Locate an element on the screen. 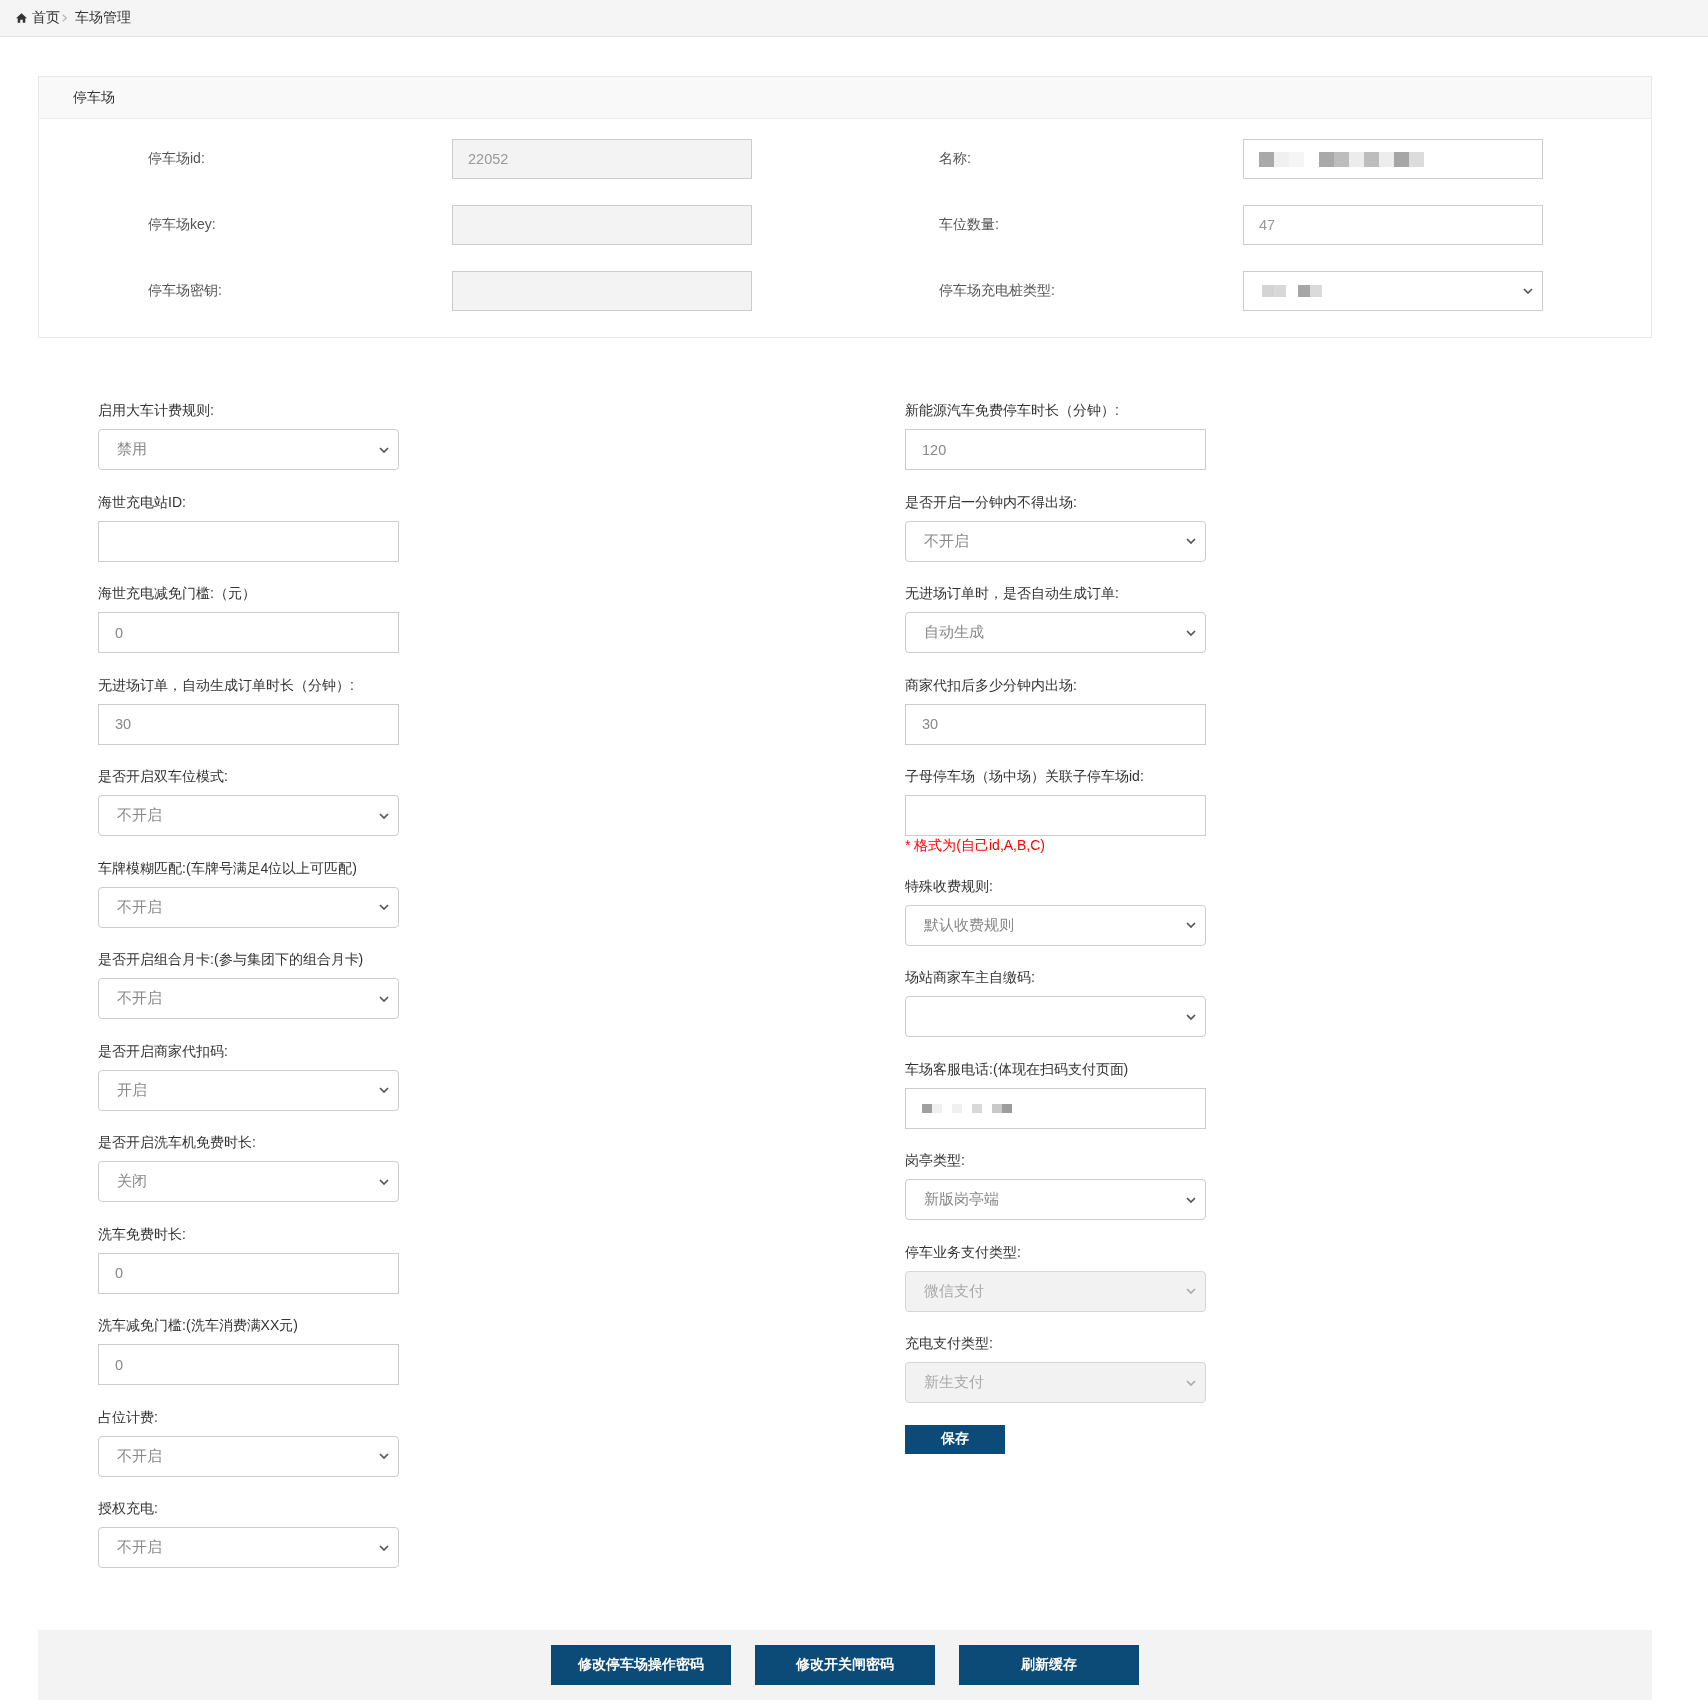 Image resolution: width=1708 pixels, height=1704 pixels. chevron-right-icon is located at coordinates (64, 18).